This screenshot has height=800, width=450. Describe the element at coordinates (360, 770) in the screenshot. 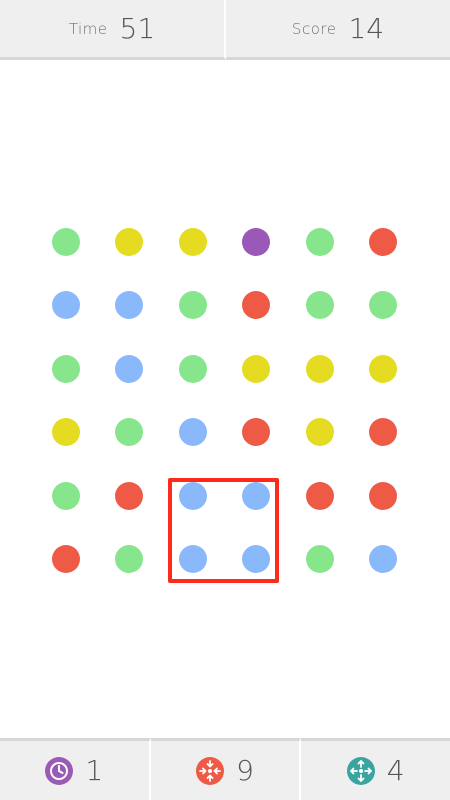

I see `expander-icon` at that location.